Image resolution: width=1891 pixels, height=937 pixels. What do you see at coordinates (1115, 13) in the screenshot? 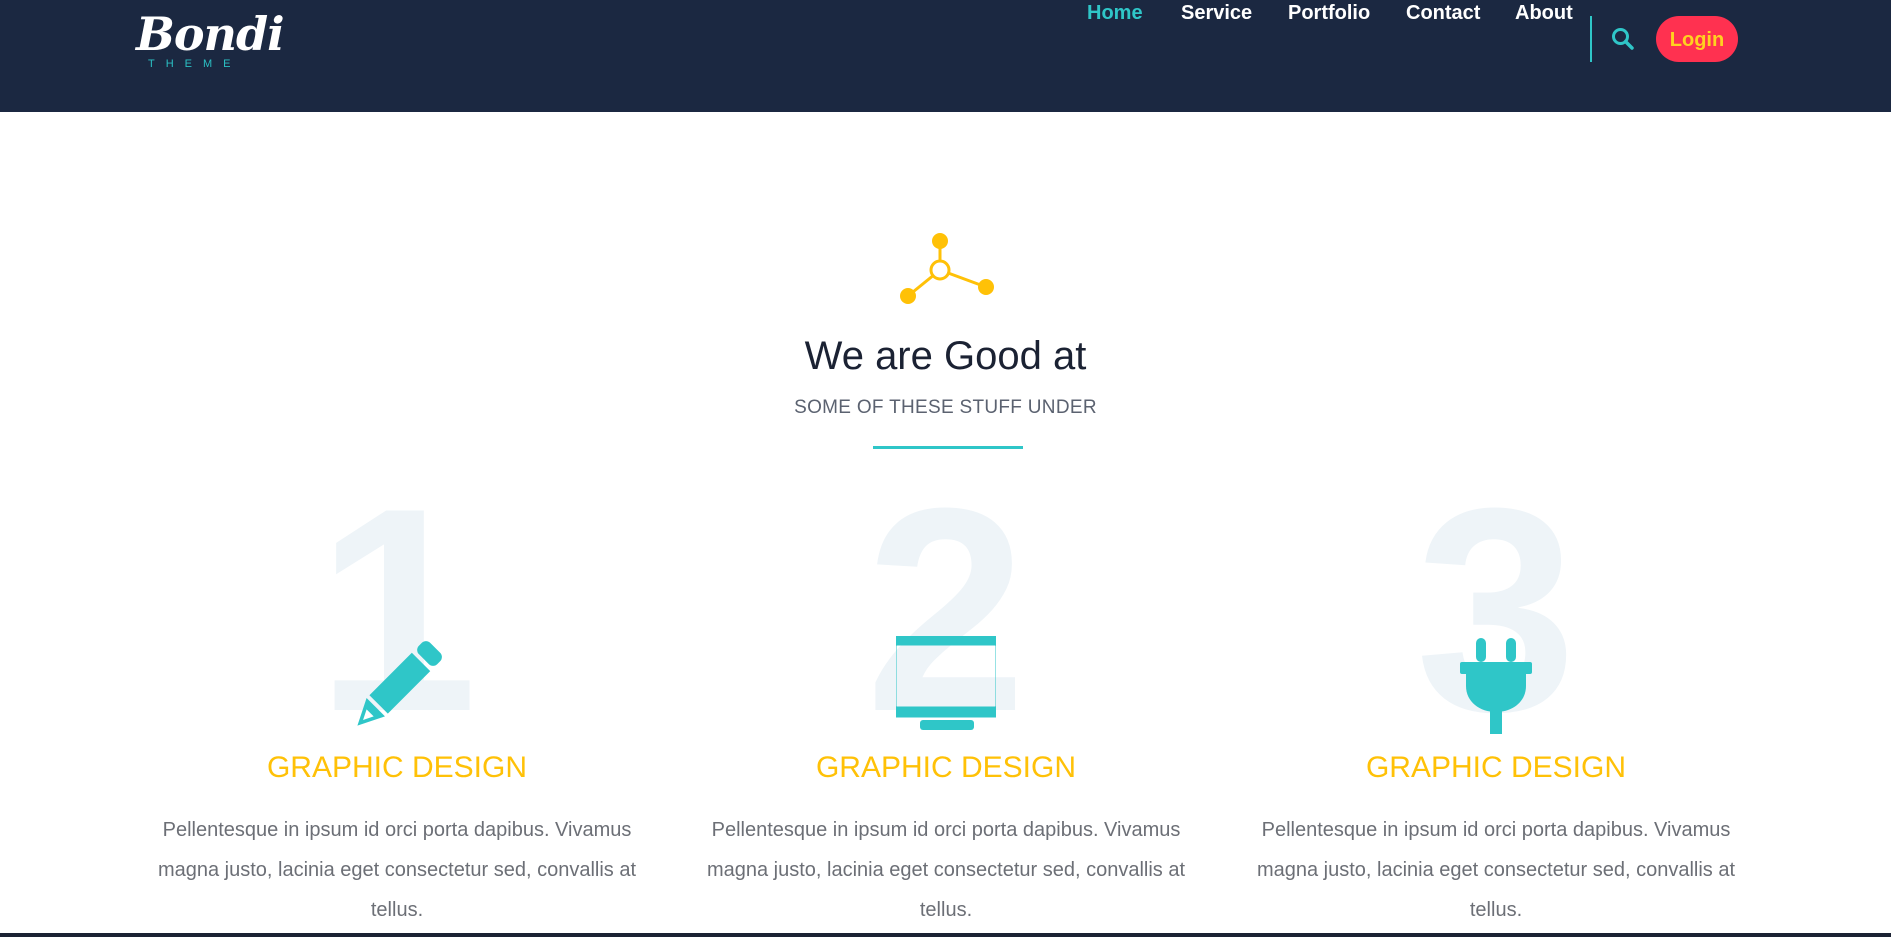
I see `nav-home: Home` at bounding box center [1115, 13].